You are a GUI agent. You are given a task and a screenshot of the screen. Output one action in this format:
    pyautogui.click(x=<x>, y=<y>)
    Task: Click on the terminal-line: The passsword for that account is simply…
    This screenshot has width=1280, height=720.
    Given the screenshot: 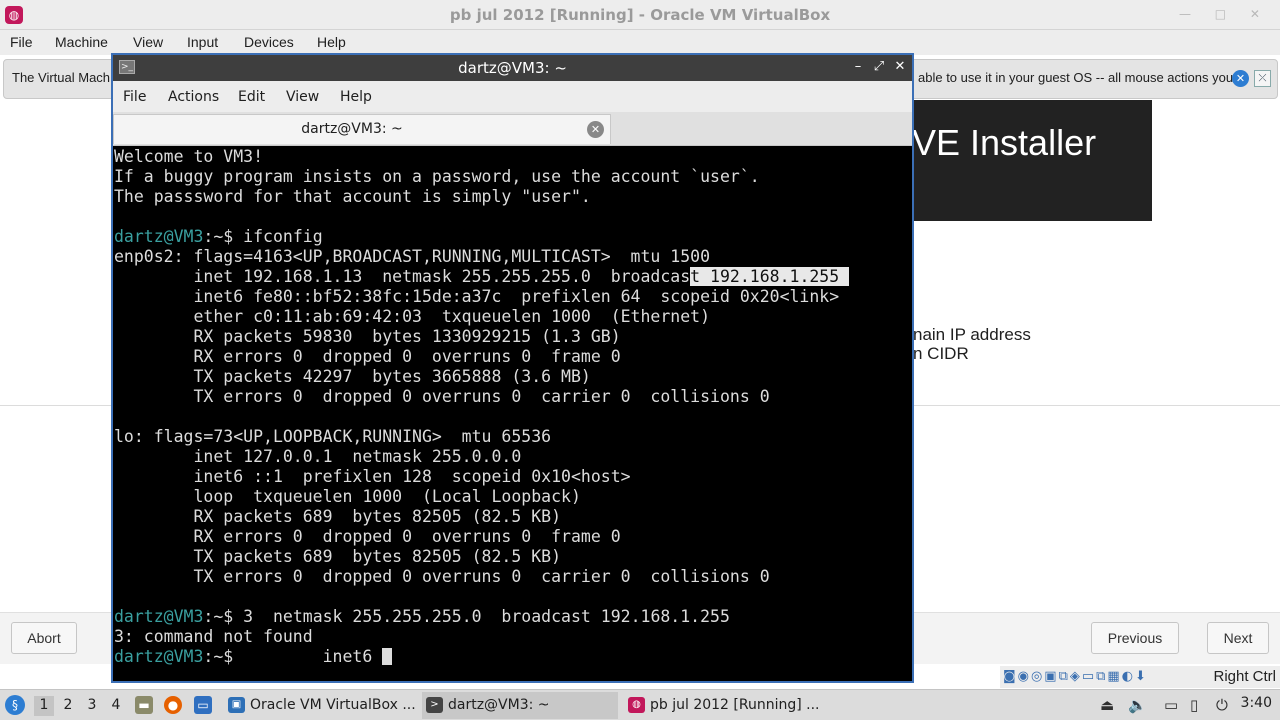 What is the action you would take?
    pyautogui.click(x=352, y=197)
    